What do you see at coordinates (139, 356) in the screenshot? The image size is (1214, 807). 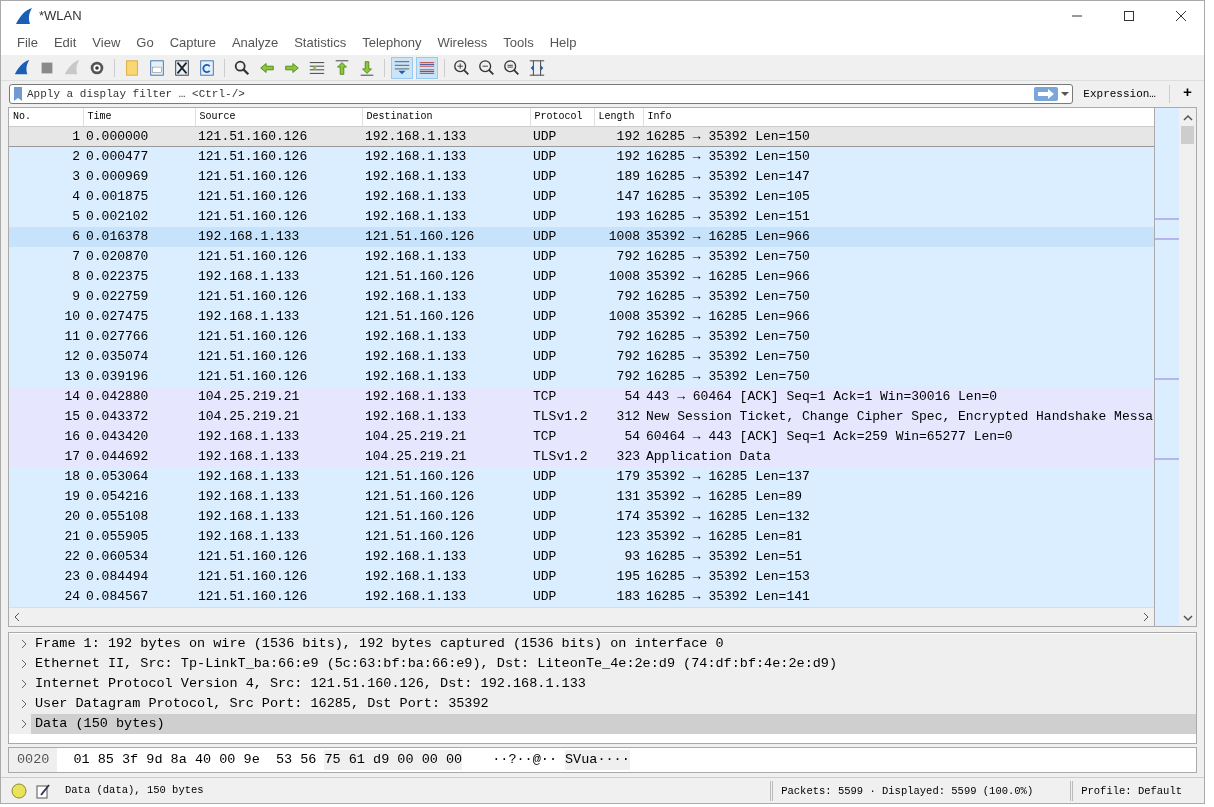 I see `table-cell: 0.035074` at bounding box center [139, 356].